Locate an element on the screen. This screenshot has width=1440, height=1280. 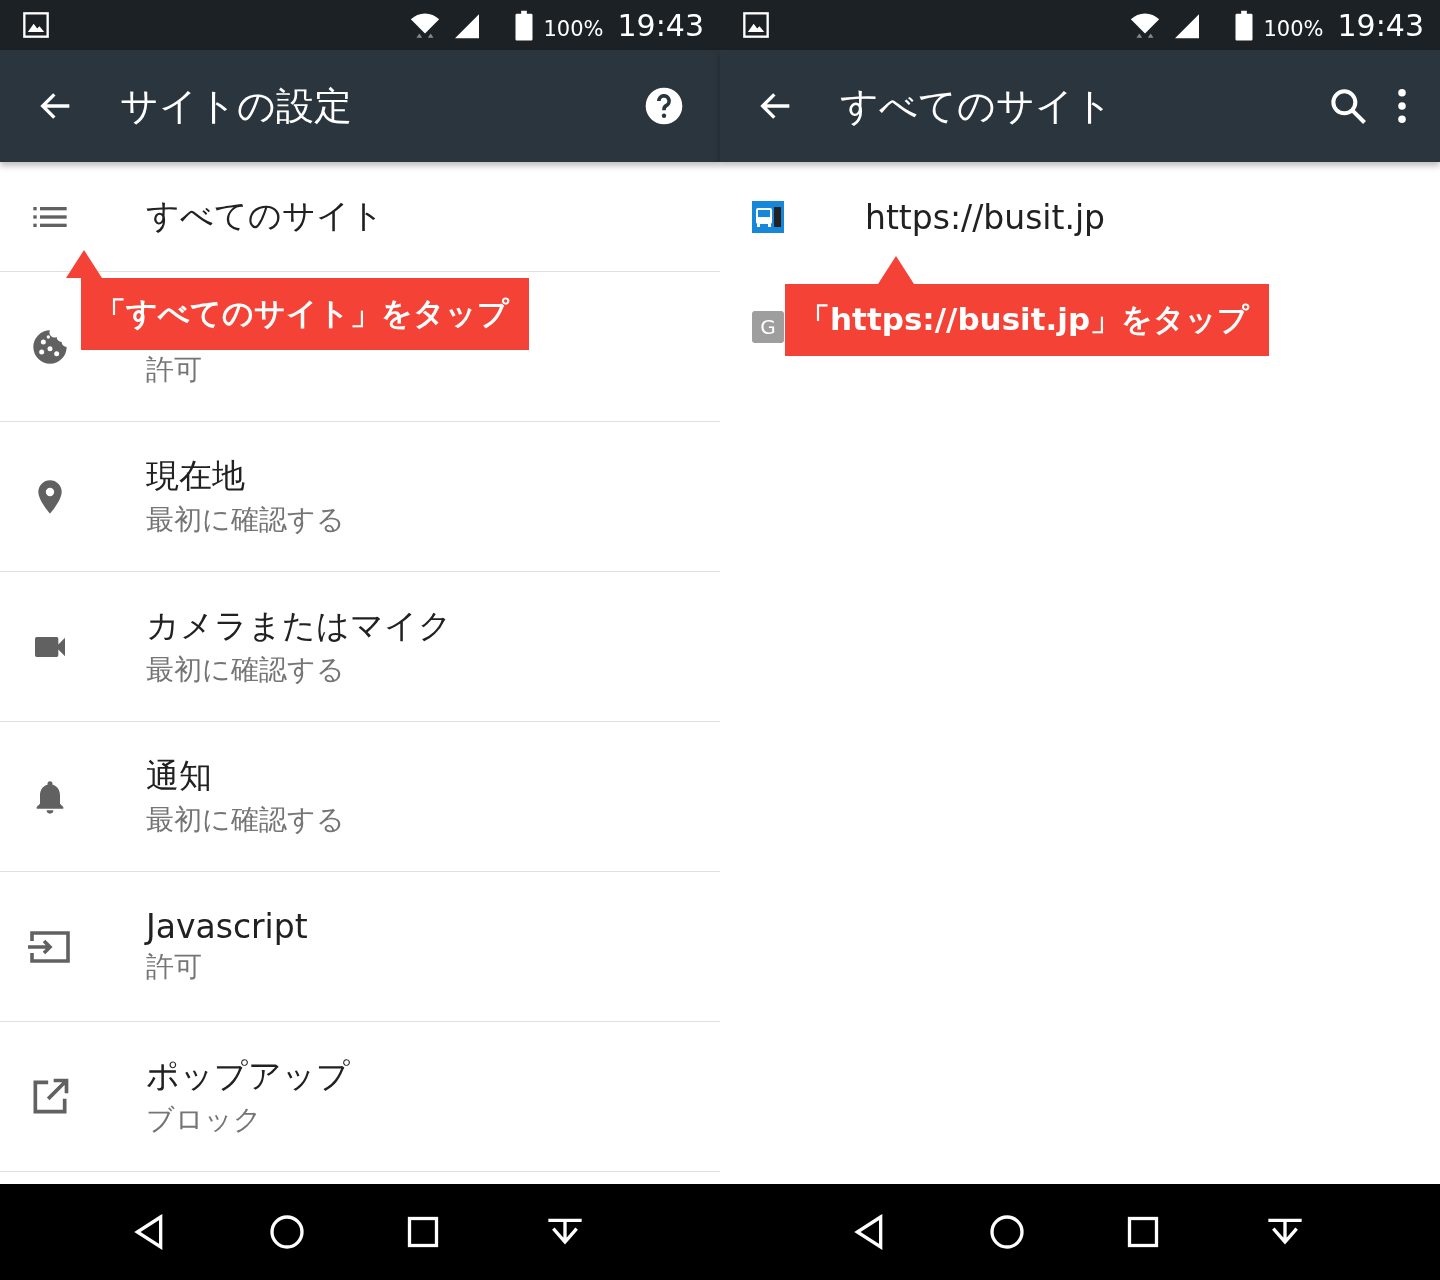
more-icon is located at coordinates (1402, 106).